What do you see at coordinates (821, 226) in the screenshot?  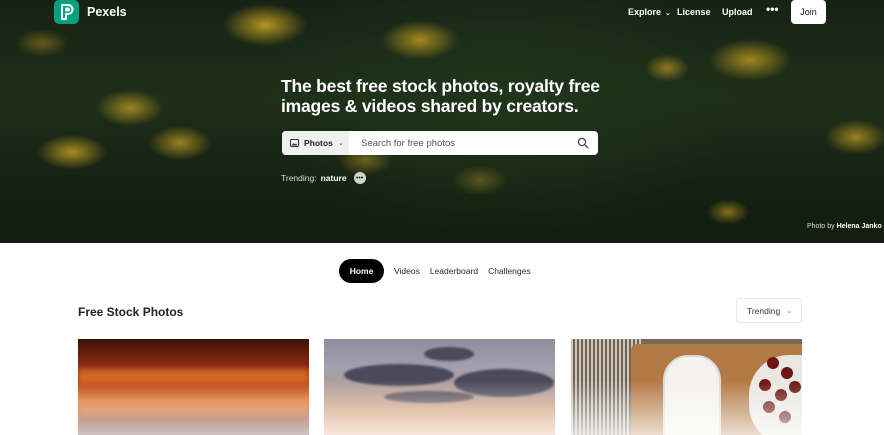 I see `photo-credit-prefix: Photo by` at bounding box center [821, 226].